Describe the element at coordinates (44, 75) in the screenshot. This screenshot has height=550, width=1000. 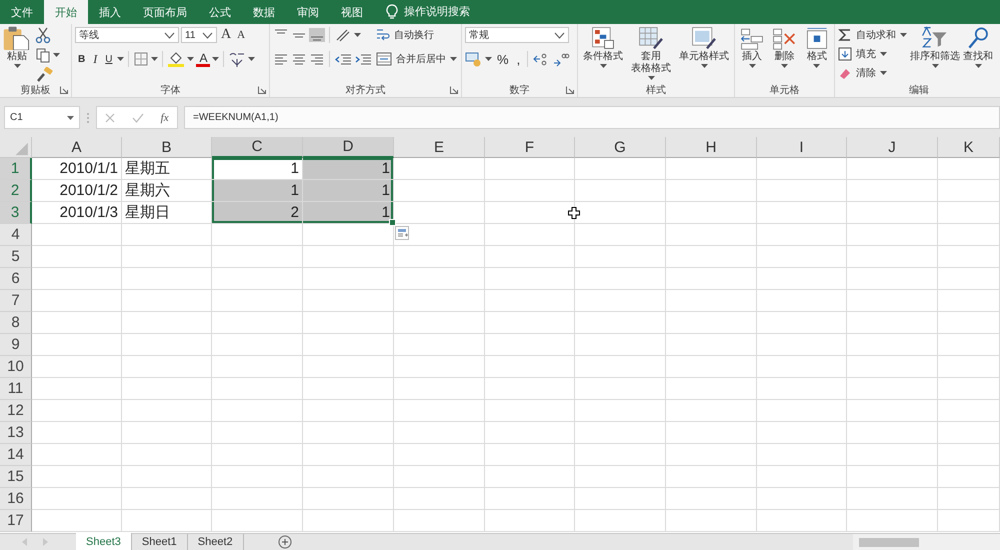
I see `format-painter-icon` at that location.